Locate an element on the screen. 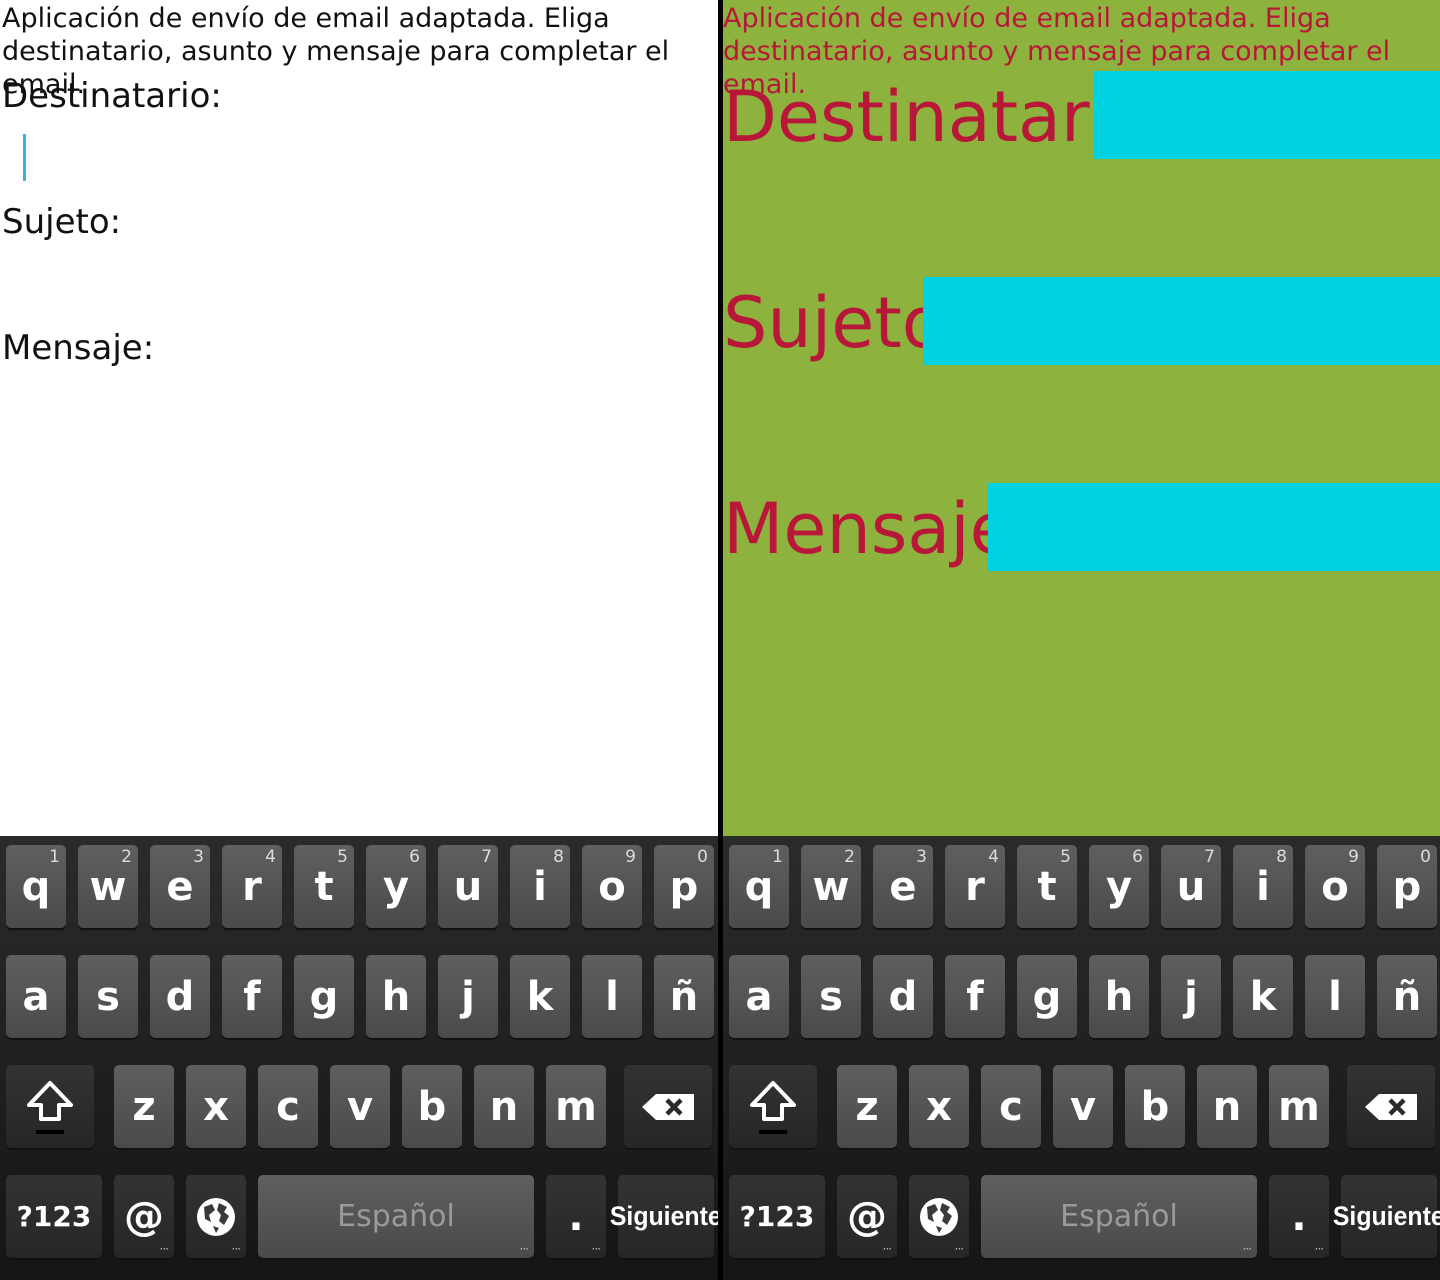  key-label: a is located at coordinates (759, 996).